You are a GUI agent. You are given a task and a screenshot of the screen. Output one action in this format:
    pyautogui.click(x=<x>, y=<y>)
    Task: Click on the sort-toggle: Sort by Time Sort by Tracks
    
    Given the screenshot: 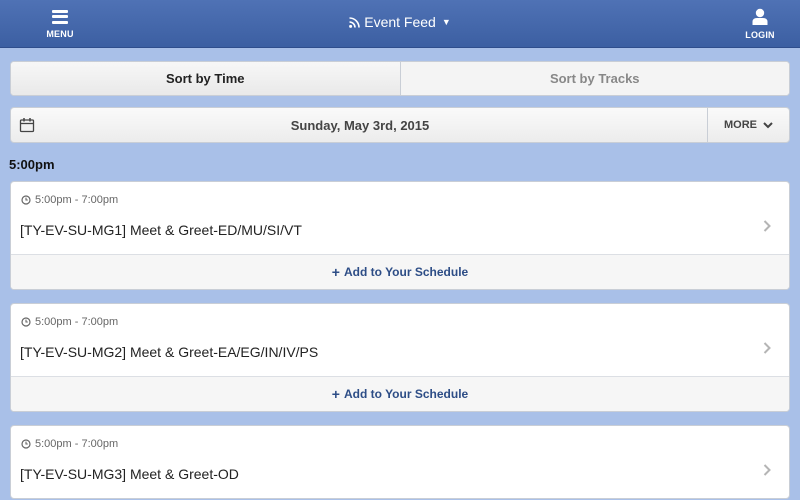 What is the action you would take?
    pyautogui.click(x=400, y=78)
    